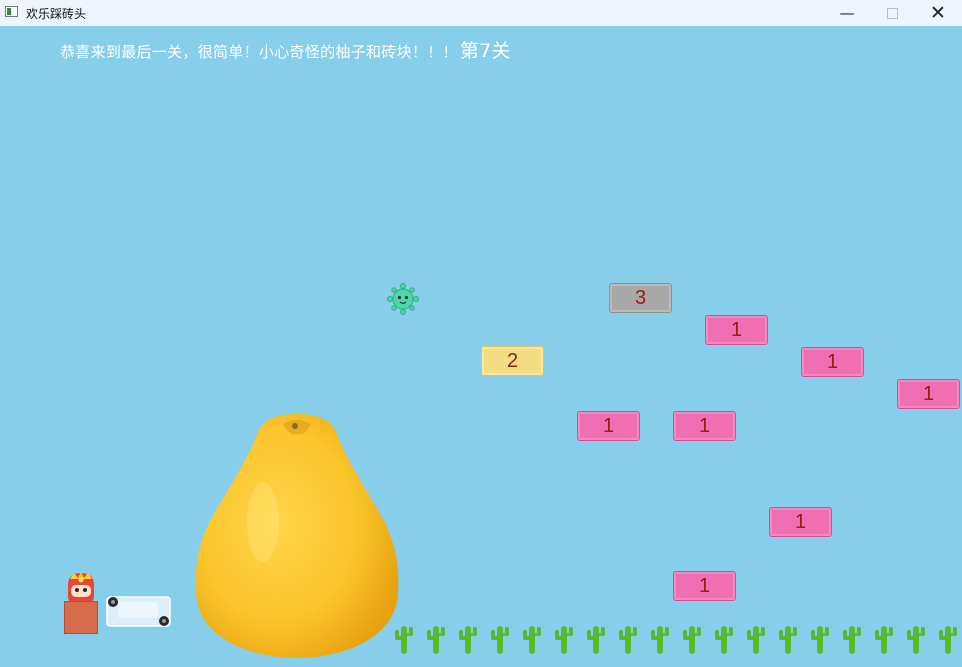 The height and width of the screenshot is (667, 962). What do you see at coordinates (403, 299) in the screenshot?
I see `virus-enemy-icon` at bounding box center [403, 299].